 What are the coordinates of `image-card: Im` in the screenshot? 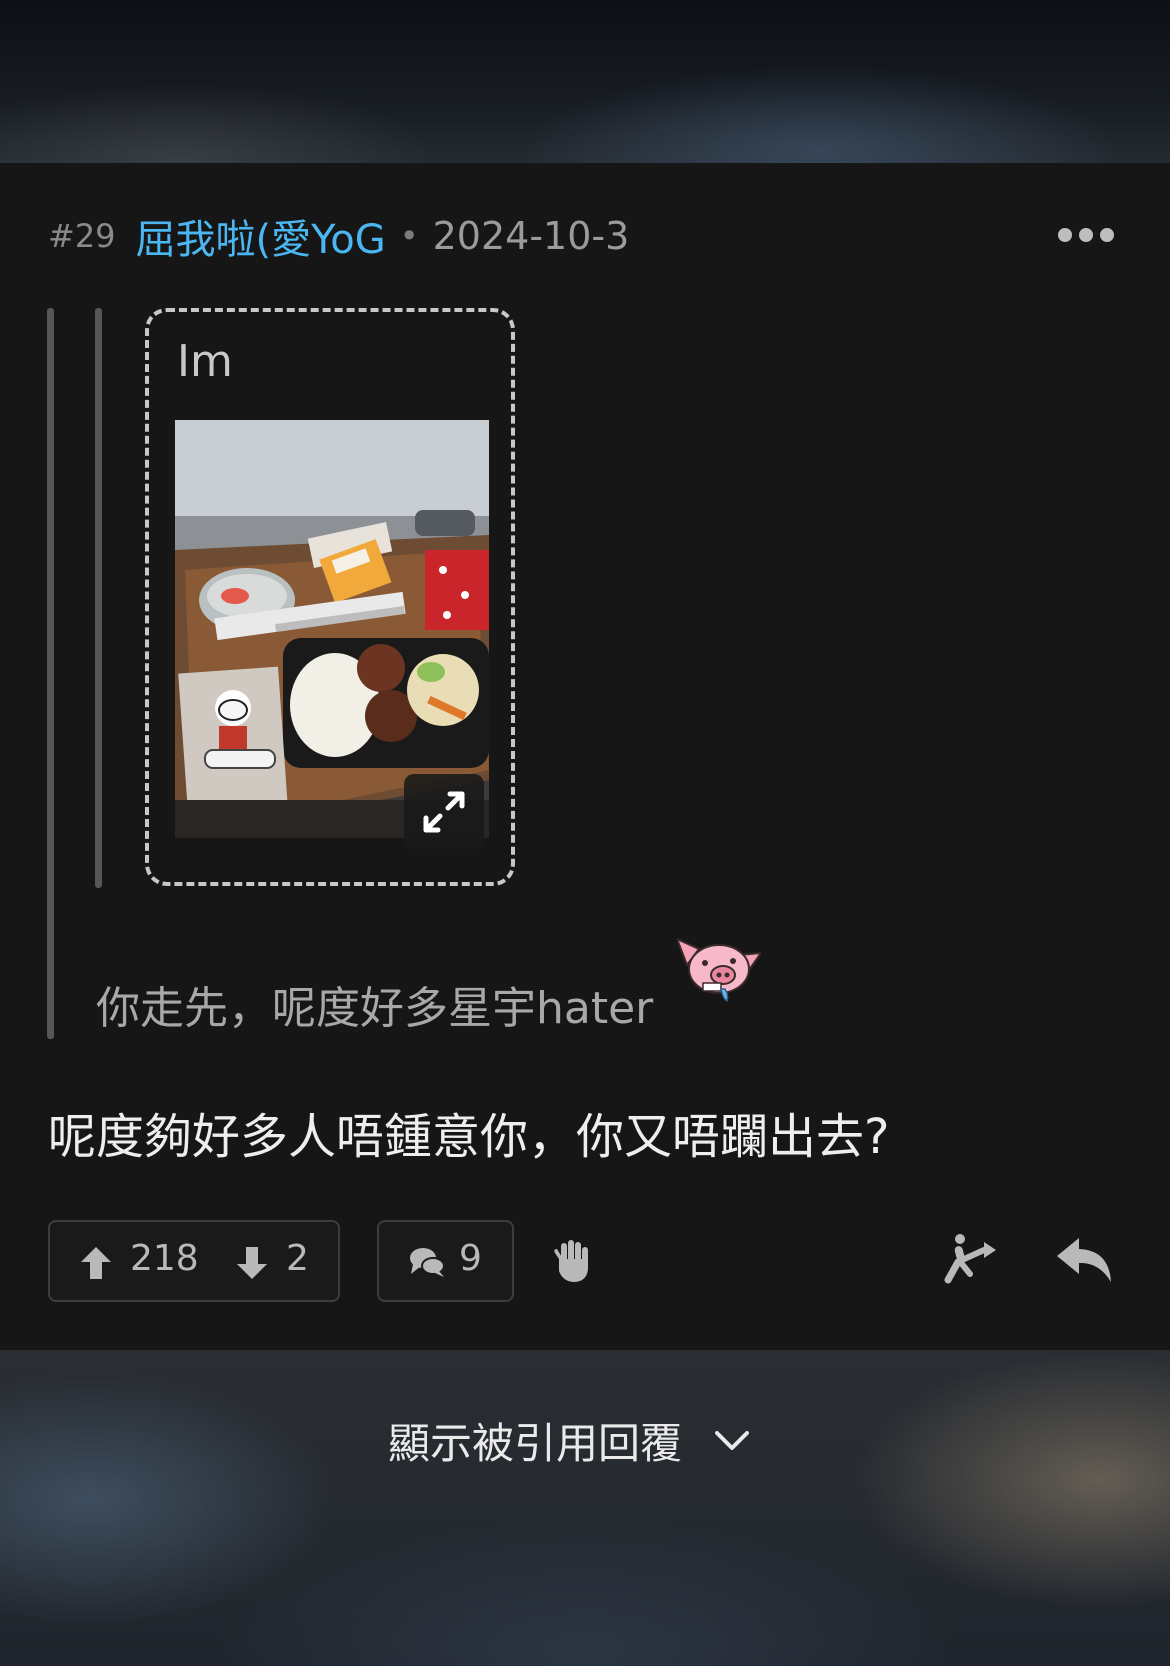 It's located at (330, 597).